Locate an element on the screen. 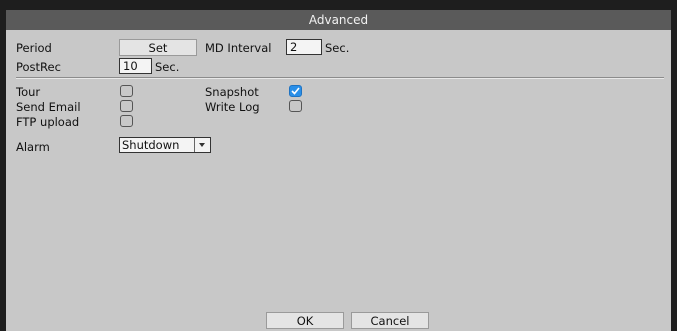 The width and height of the screenshot is (677, 331). cancel-button: Cancel is located at coordinates (390, 320).